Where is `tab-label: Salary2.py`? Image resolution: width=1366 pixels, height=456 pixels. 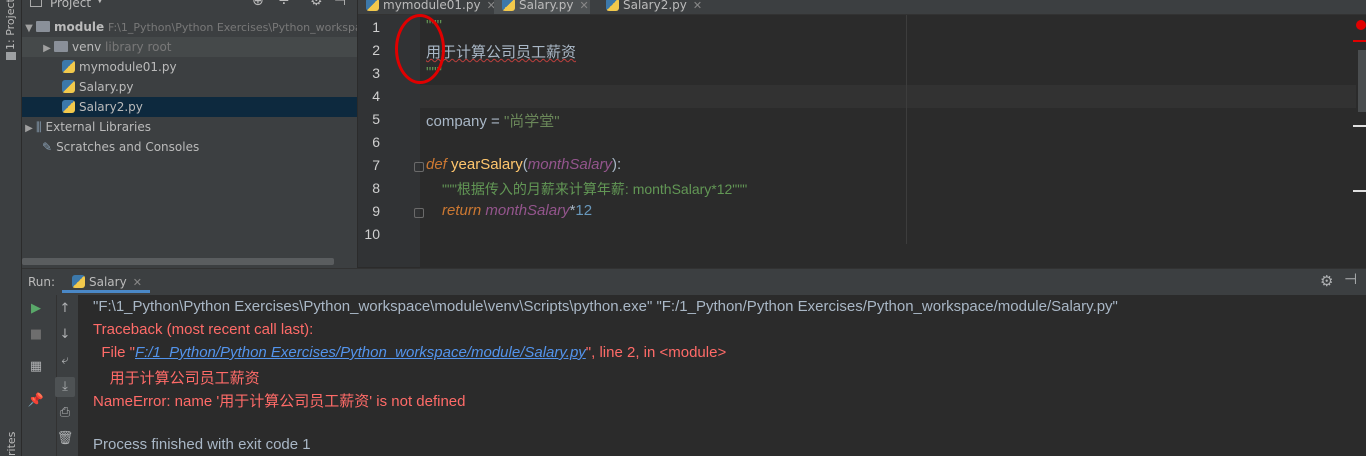 tab-label: Salary2.py is located at coordinates (655, 6).